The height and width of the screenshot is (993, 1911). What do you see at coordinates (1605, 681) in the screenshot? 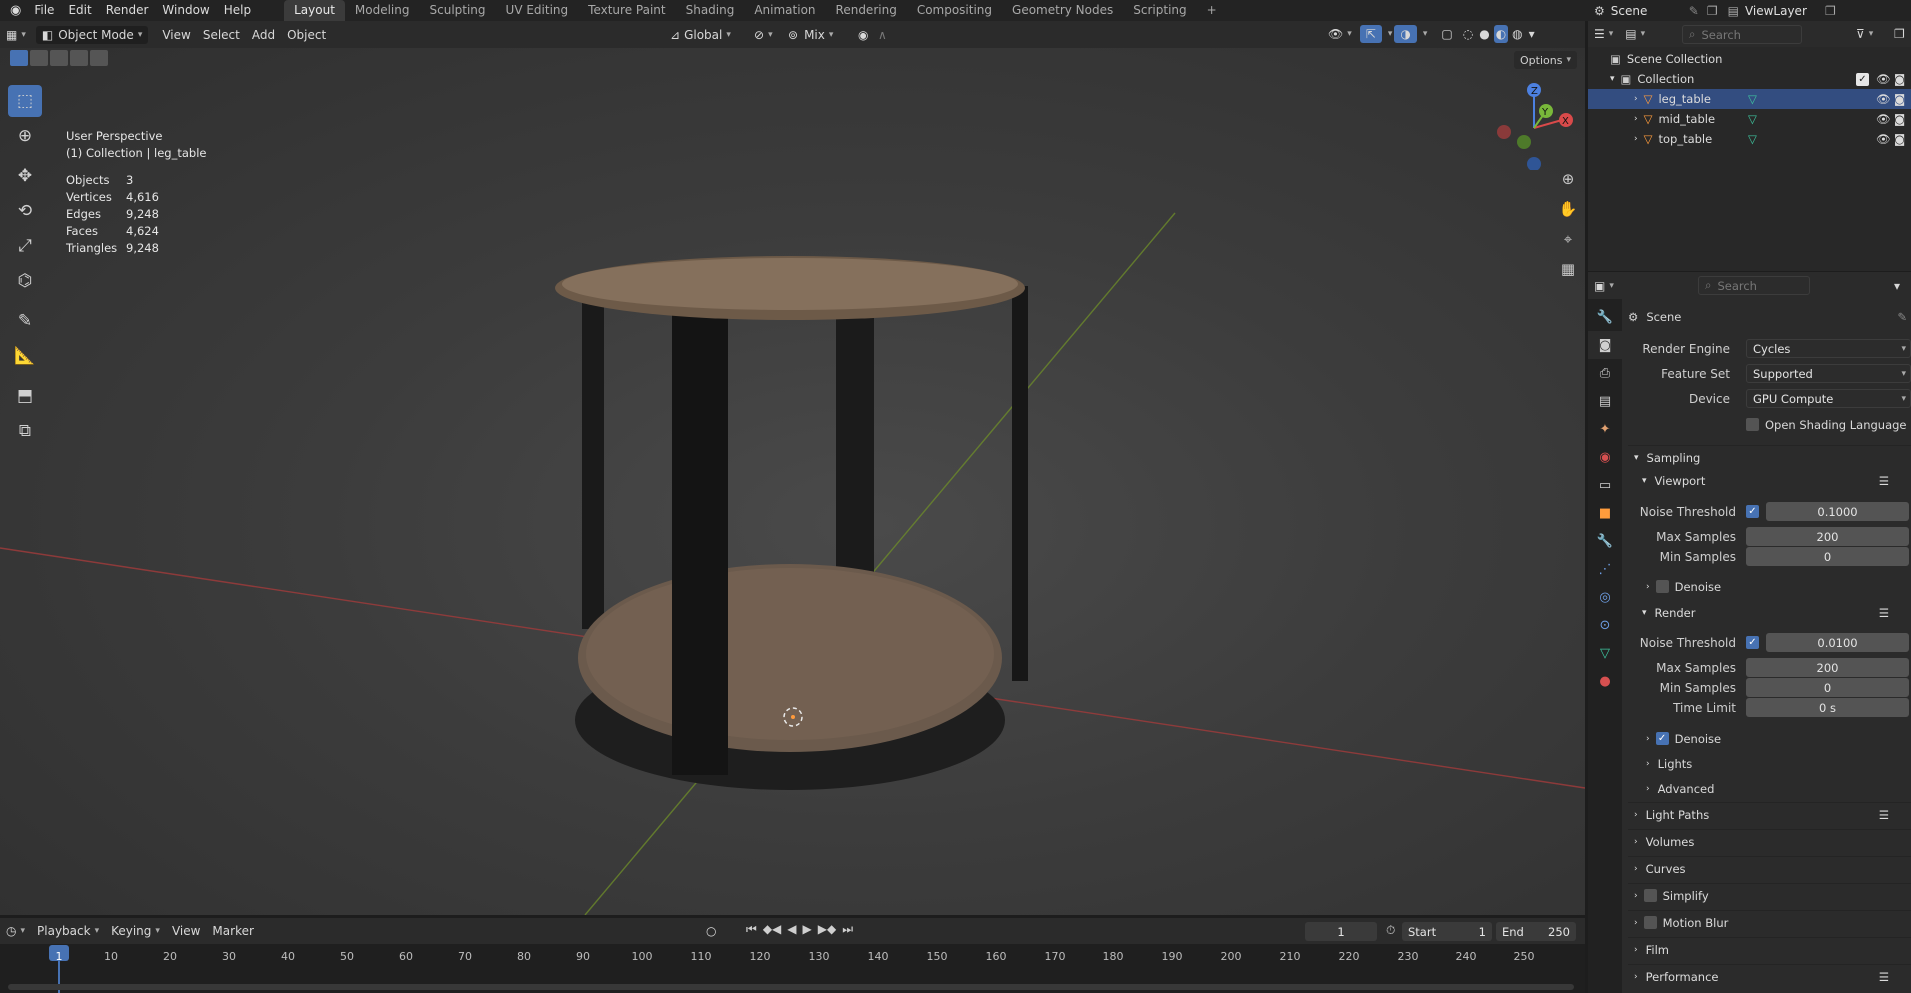
I see `material-tab-icon: ●` at bounding box center [1605, 681].